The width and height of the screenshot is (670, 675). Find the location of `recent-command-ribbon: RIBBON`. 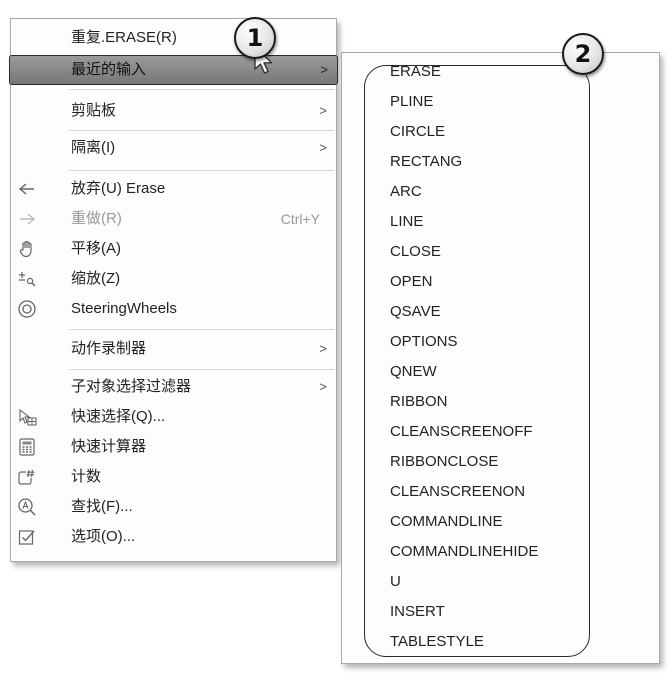

recent-command-ribbon: RIBBON is located at coordinates (419, 402).